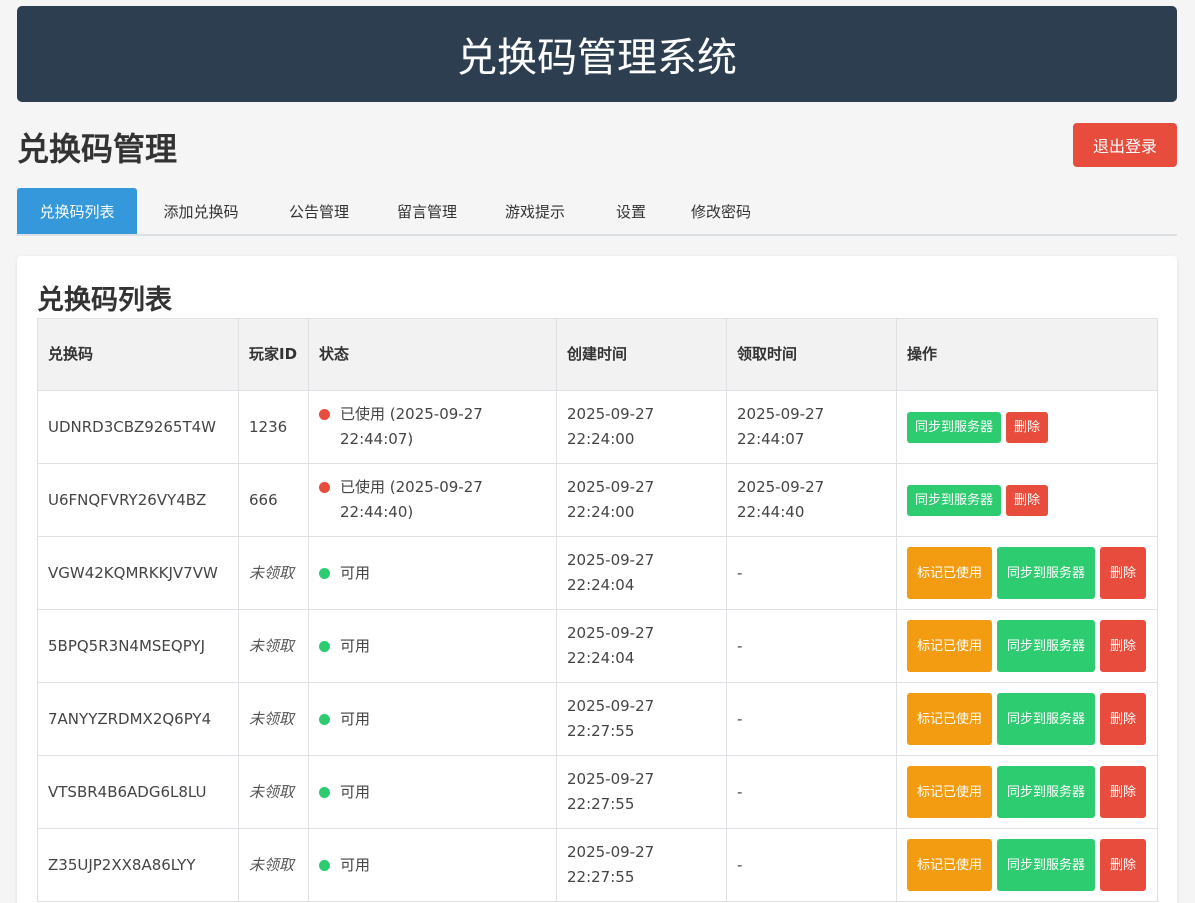 The image size is (1195, 903). I want to click on code-cell: 7ANYYZRDMX2Q6PY4, so click(138, 719).